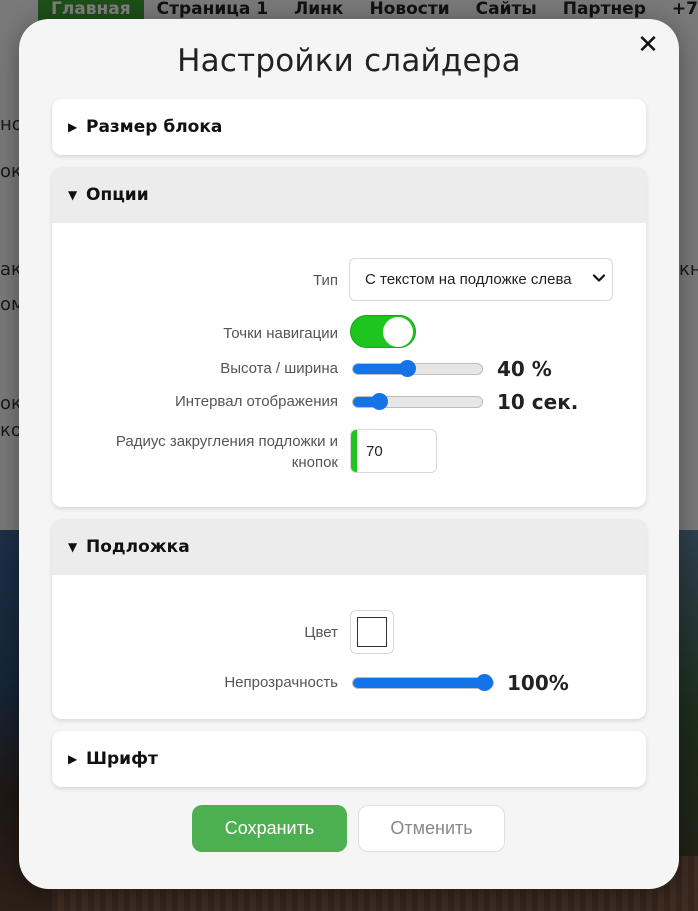  I want to click on panel-block-size: ▶ Размер блока, so click(349, 127).